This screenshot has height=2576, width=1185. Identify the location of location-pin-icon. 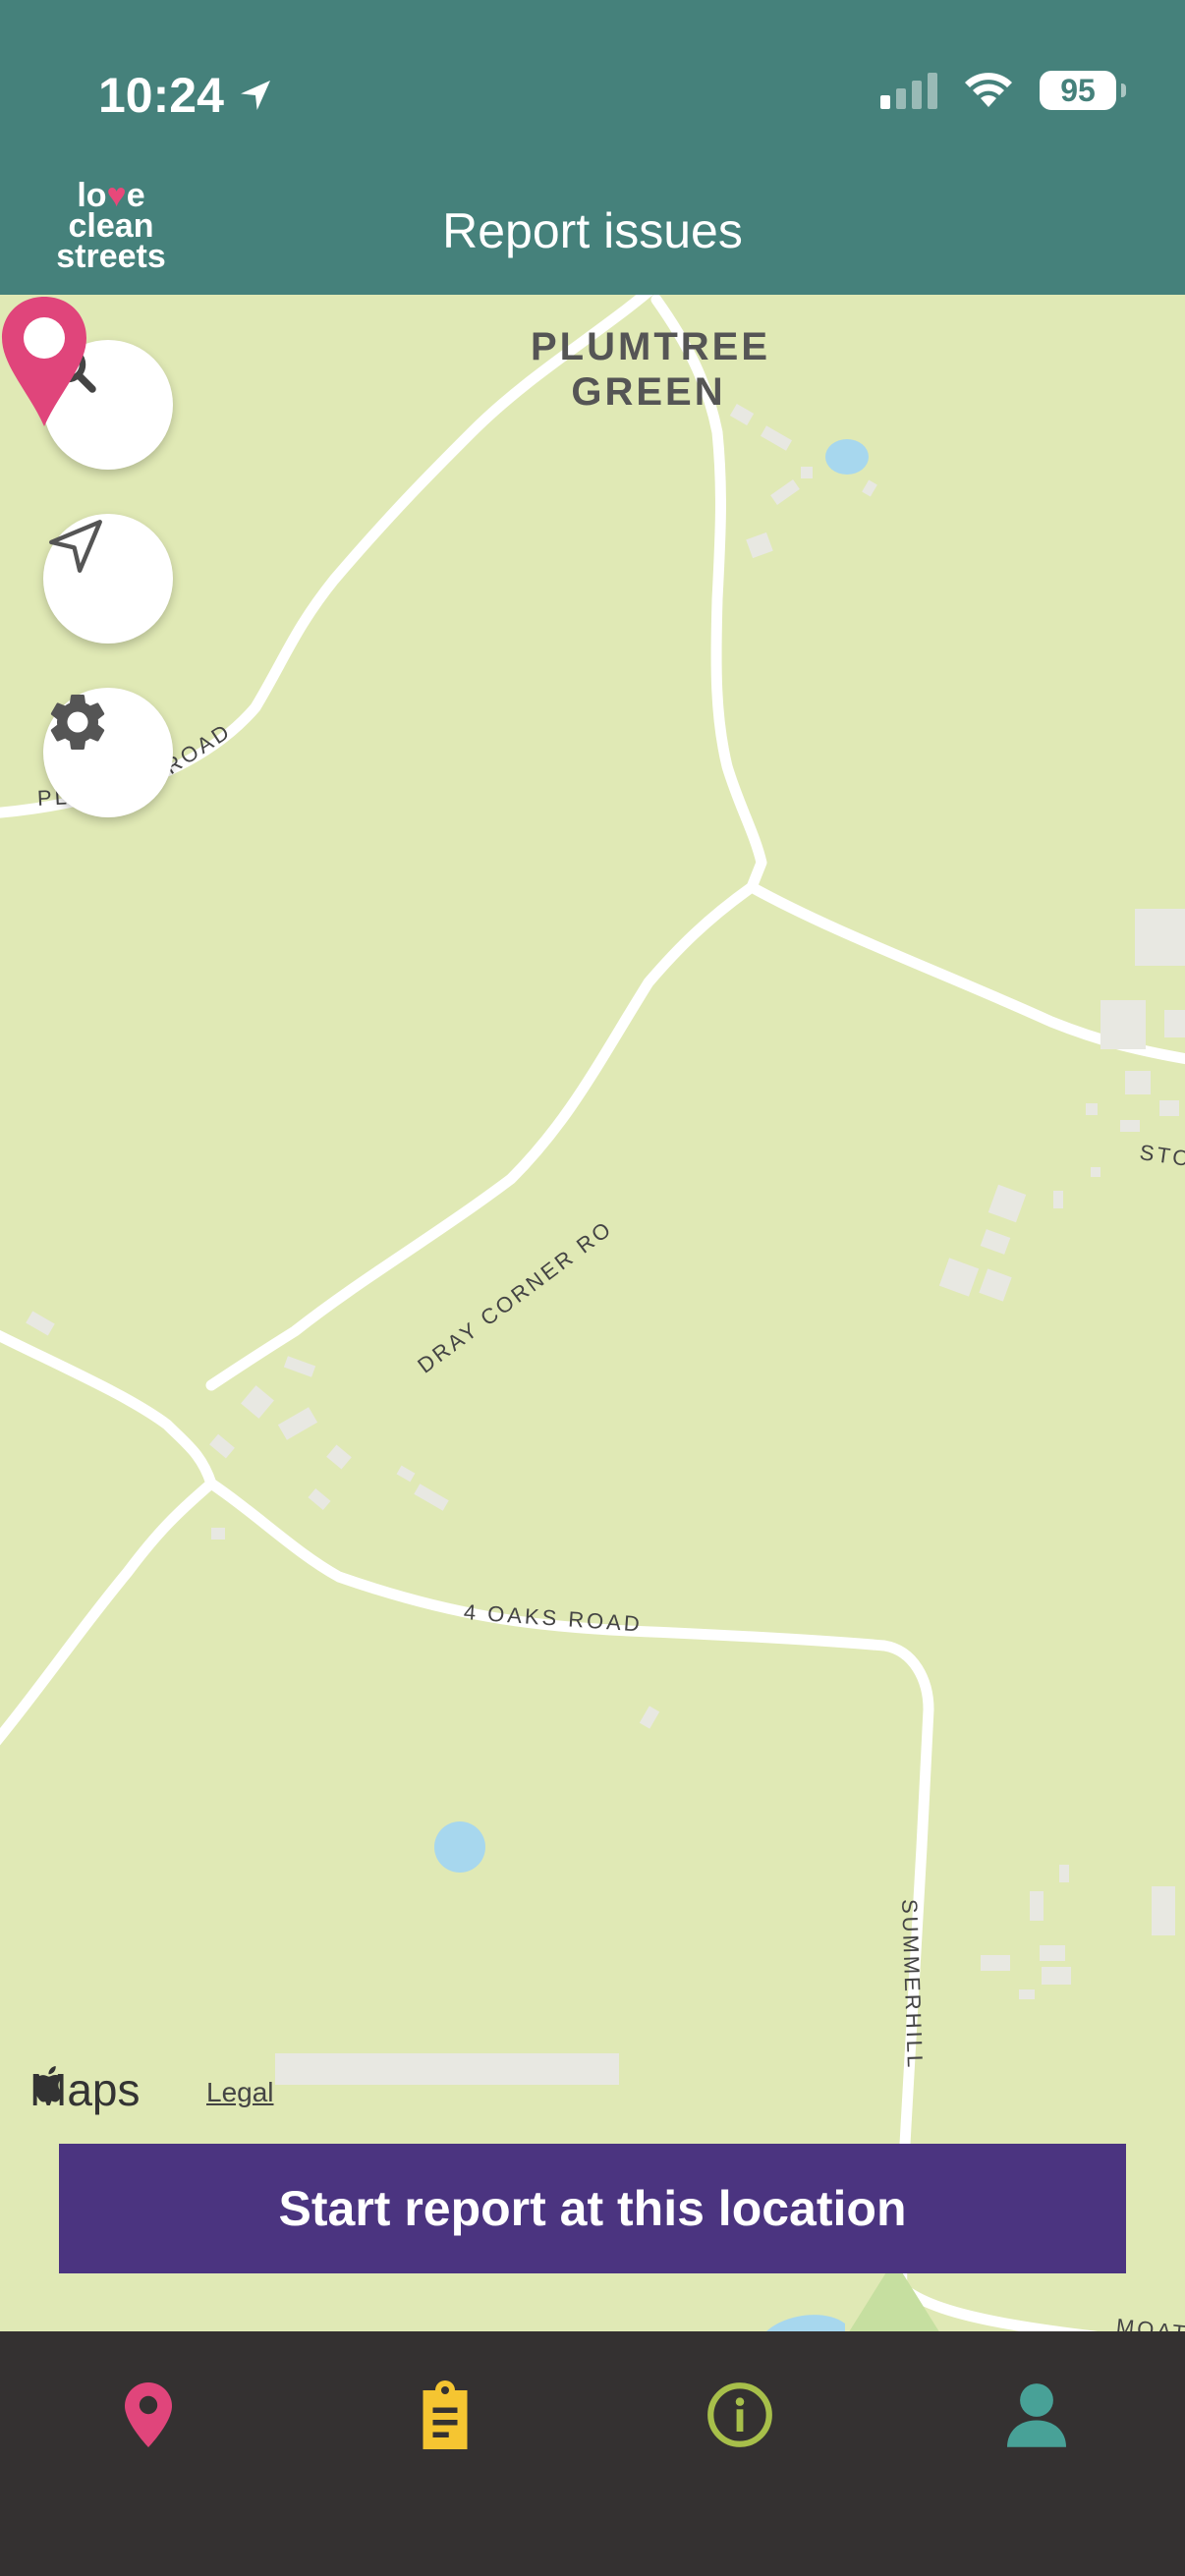
(44, 361).